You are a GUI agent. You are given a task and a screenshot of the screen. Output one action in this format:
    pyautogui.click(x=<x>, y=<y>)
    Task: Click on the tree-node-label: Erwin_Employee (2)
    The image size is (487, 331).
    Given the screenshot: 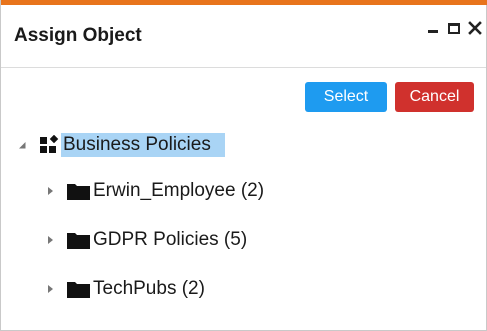 What is the action you would take?
    pyautogui.click(x=179, y=190)
    